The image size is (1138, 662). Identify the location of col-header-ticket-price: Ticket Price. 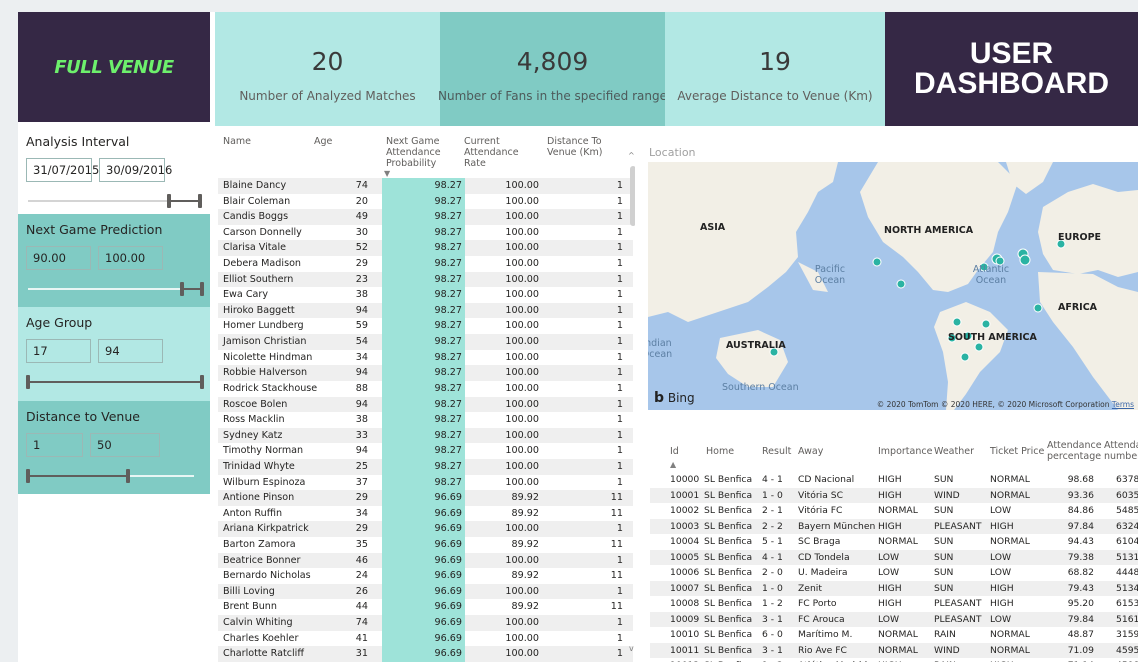
(1017, 451).